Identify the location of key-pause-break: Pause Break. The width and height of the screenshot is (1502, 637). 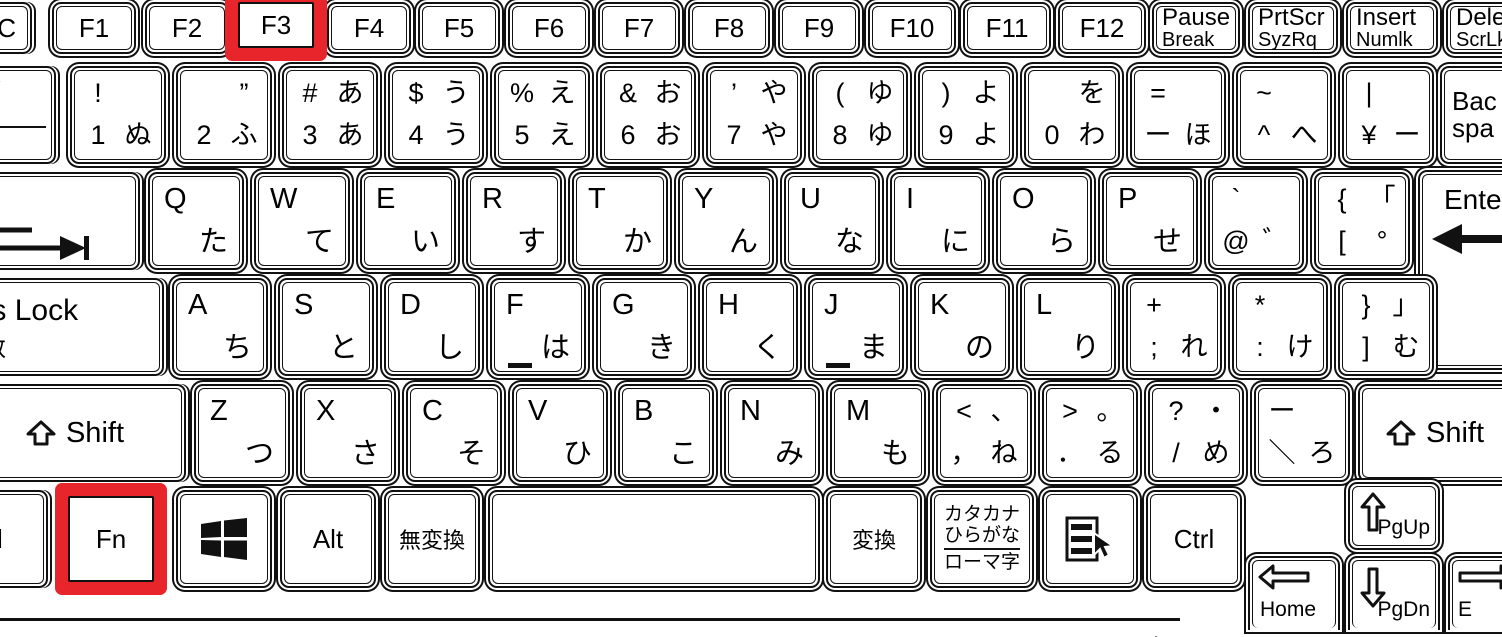
(1196, 28).